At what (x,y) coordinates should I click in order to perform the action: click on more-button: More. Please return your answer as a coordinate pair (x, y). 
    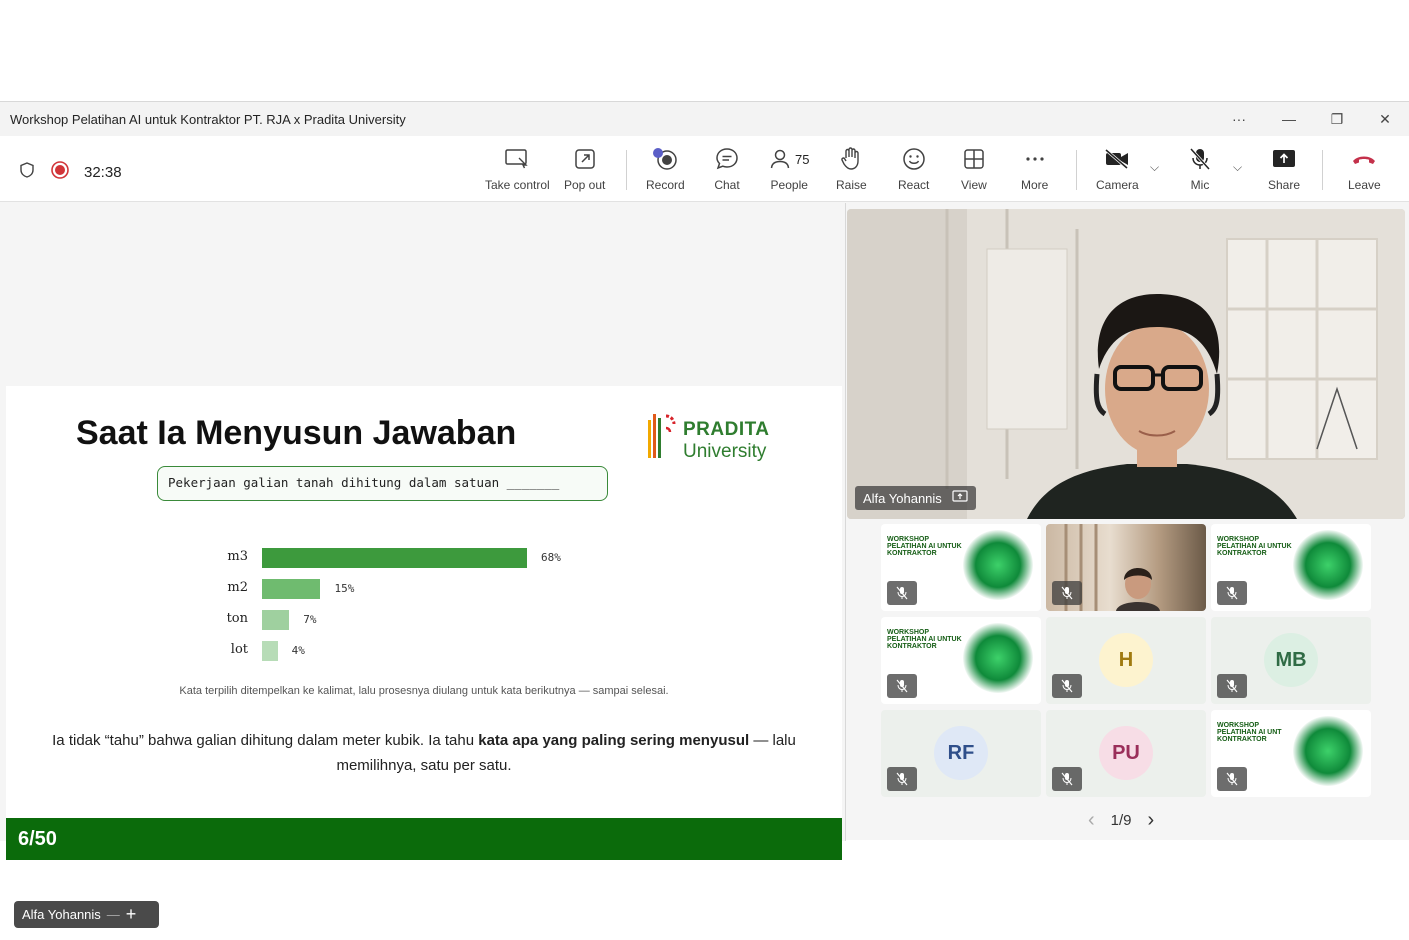
    Looking at the image, I should click on (1034, 171).